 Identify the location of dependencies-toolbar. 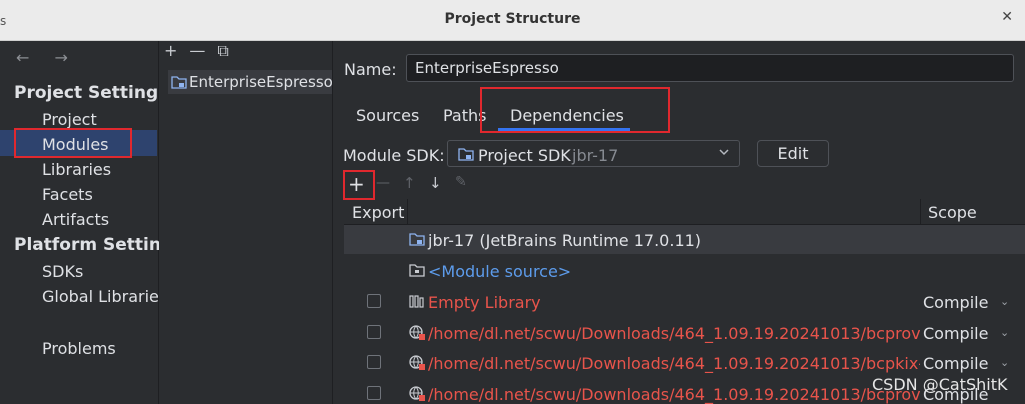
(684, 185).